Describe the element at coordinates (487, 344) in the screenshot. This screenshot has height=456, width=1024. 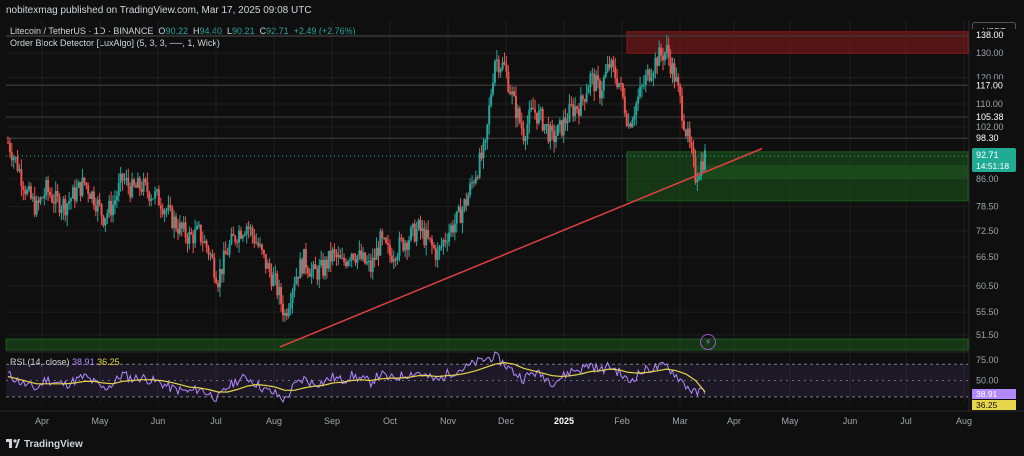
I see `order-block-bullish` at that location.